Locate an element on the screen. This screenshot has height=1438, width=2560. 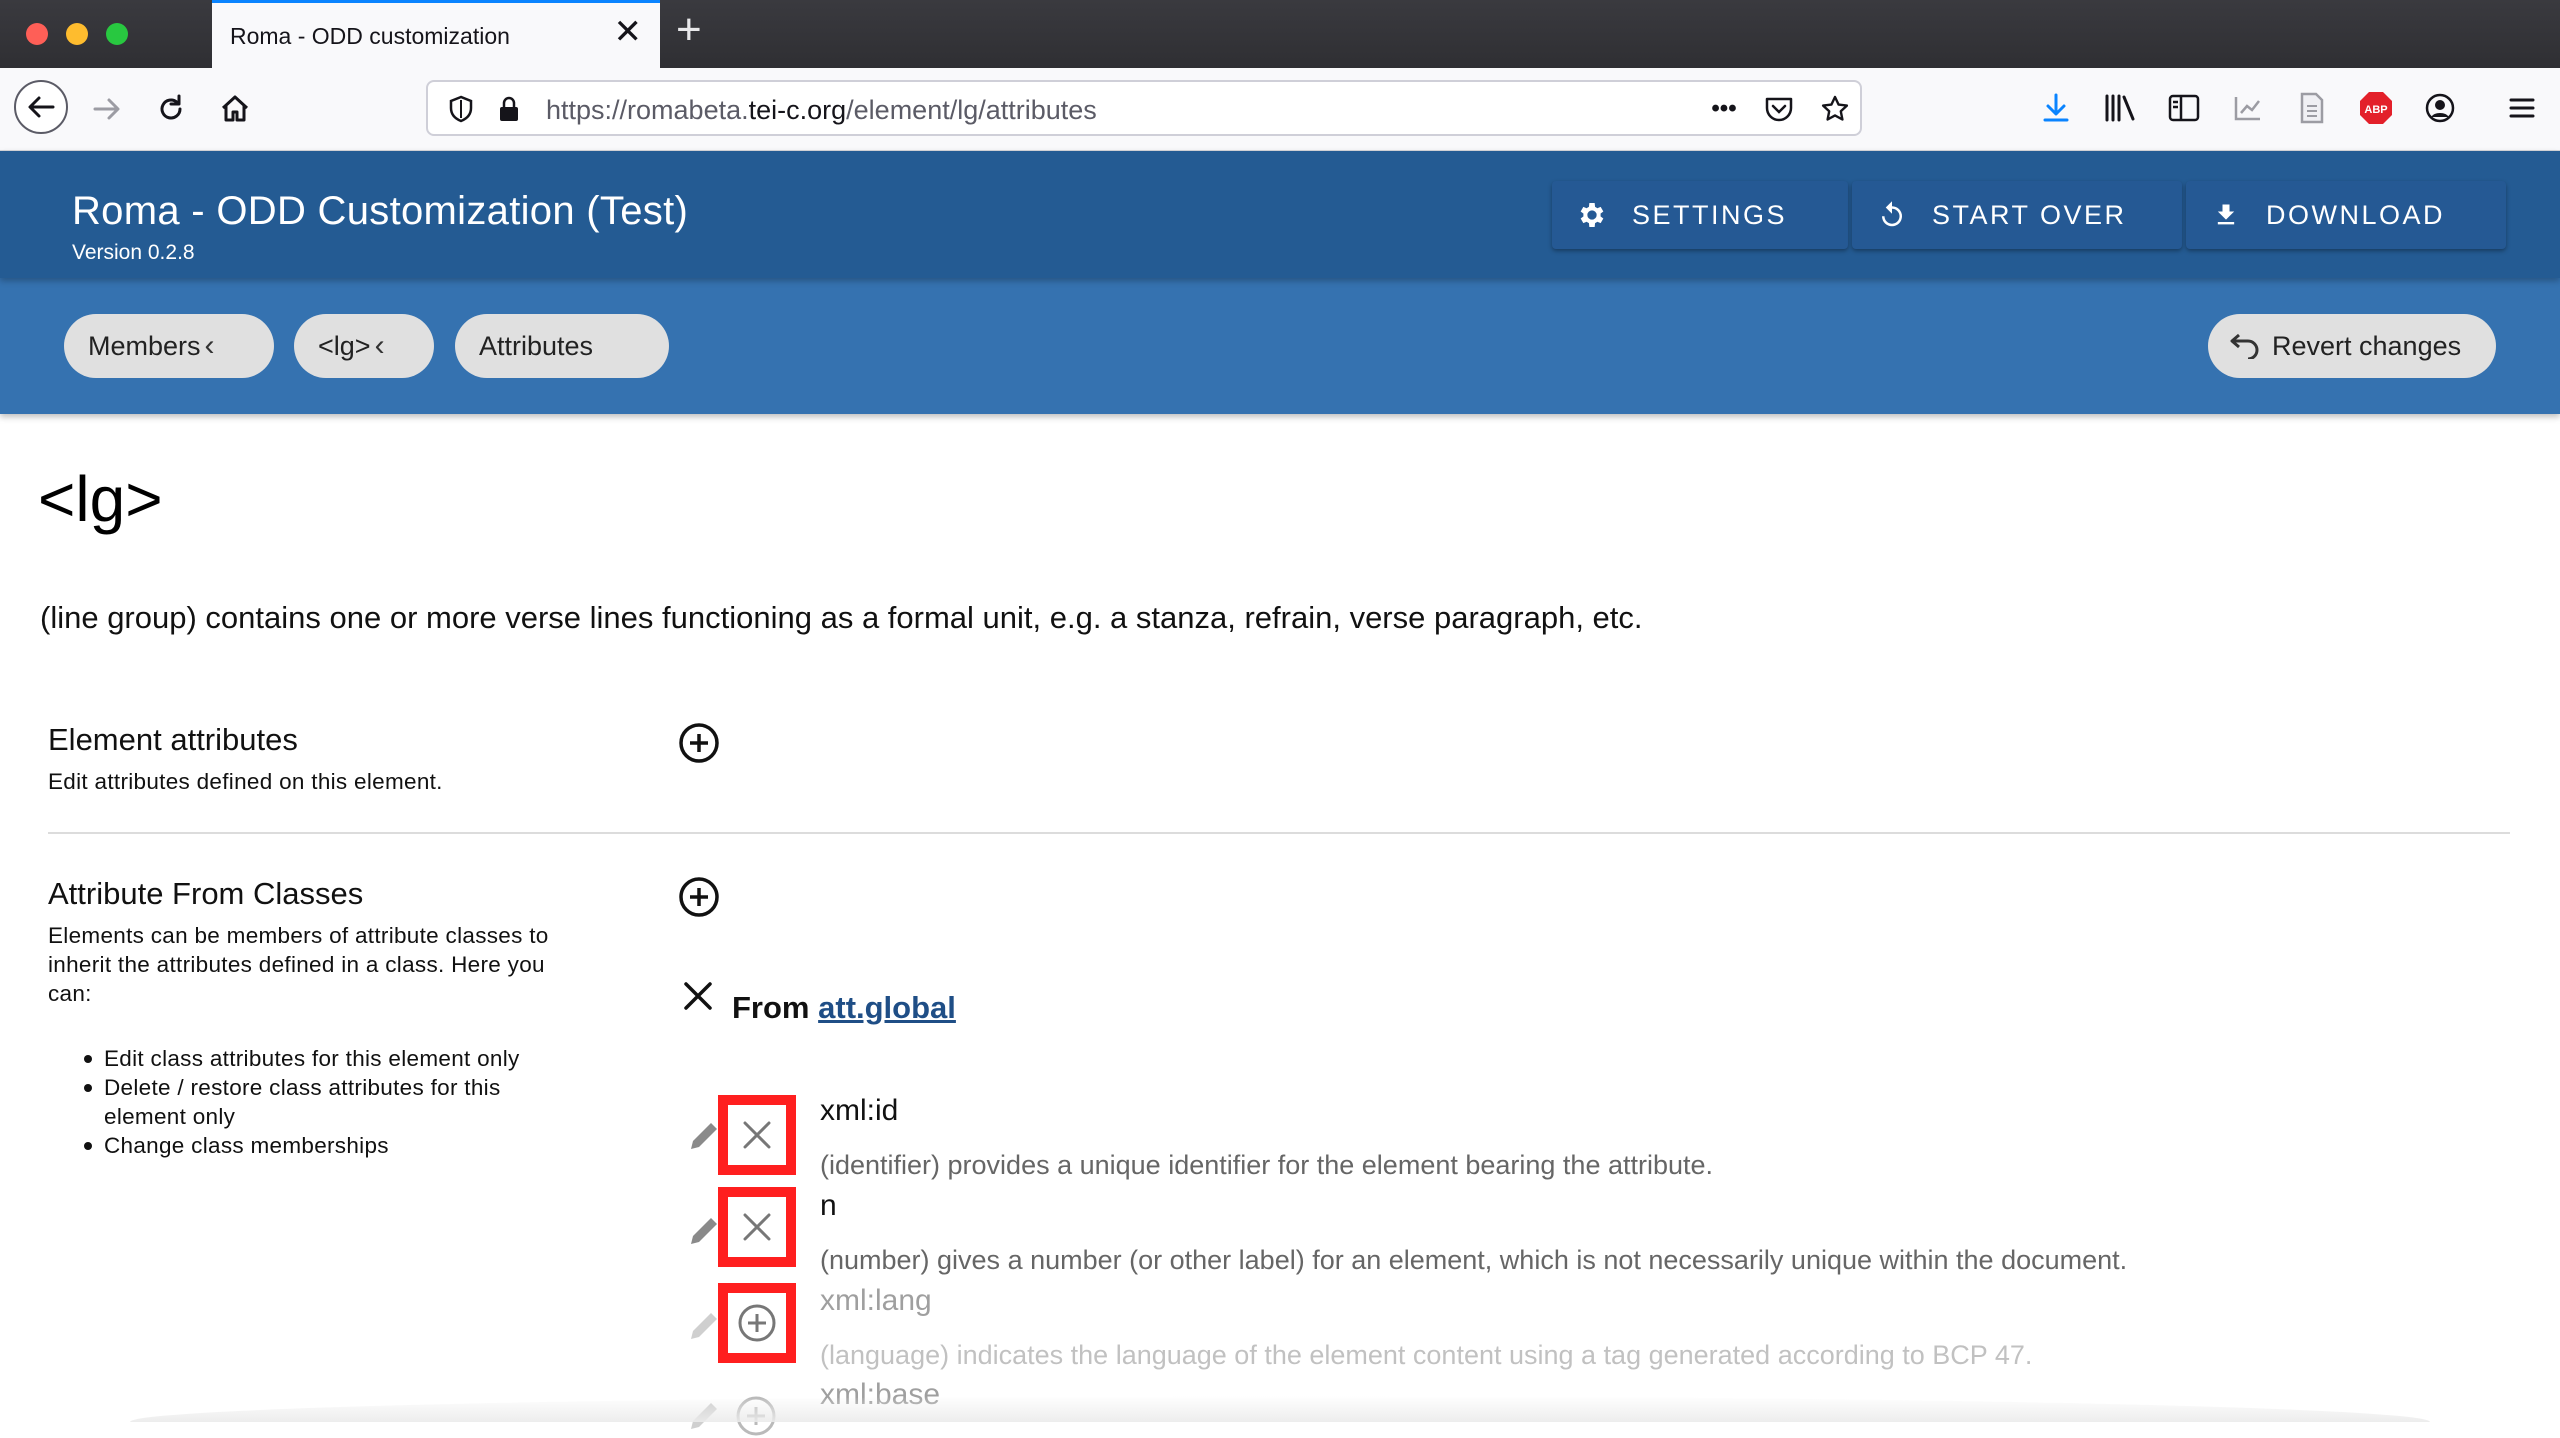
back-button is located at coordinates (41, 107).